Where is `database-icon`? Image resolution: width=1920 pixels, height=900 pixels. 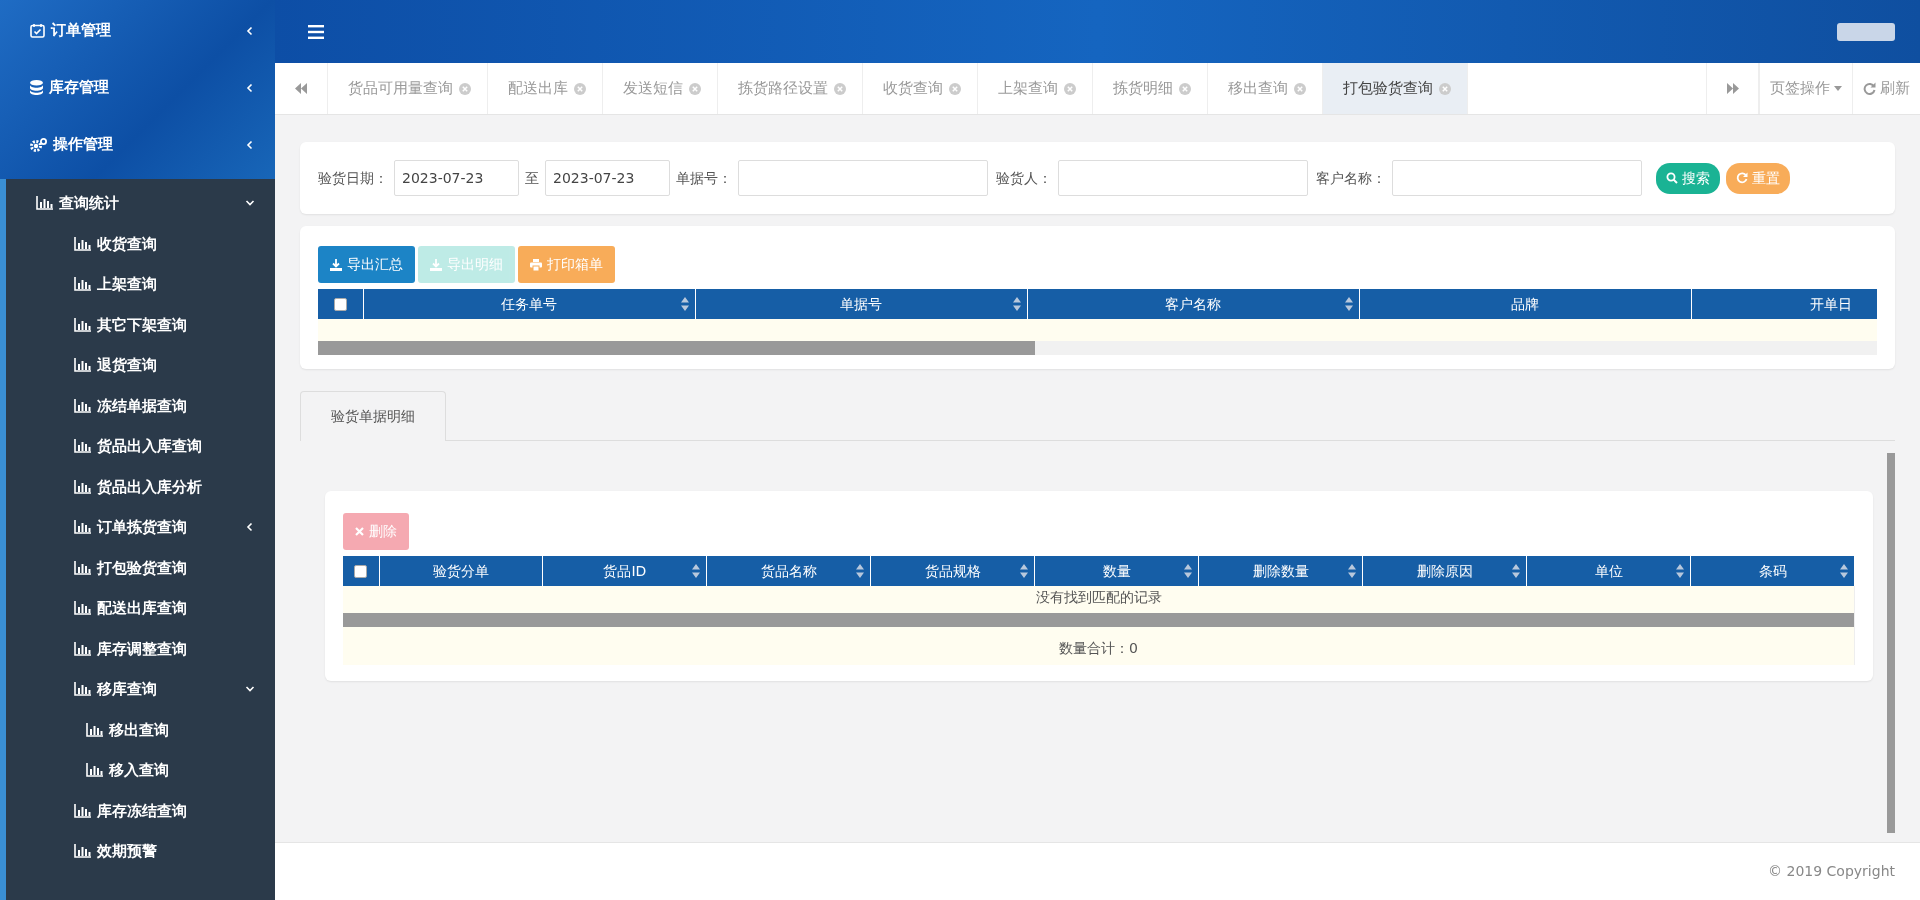
database-icon is located at coordinates (36, 87).